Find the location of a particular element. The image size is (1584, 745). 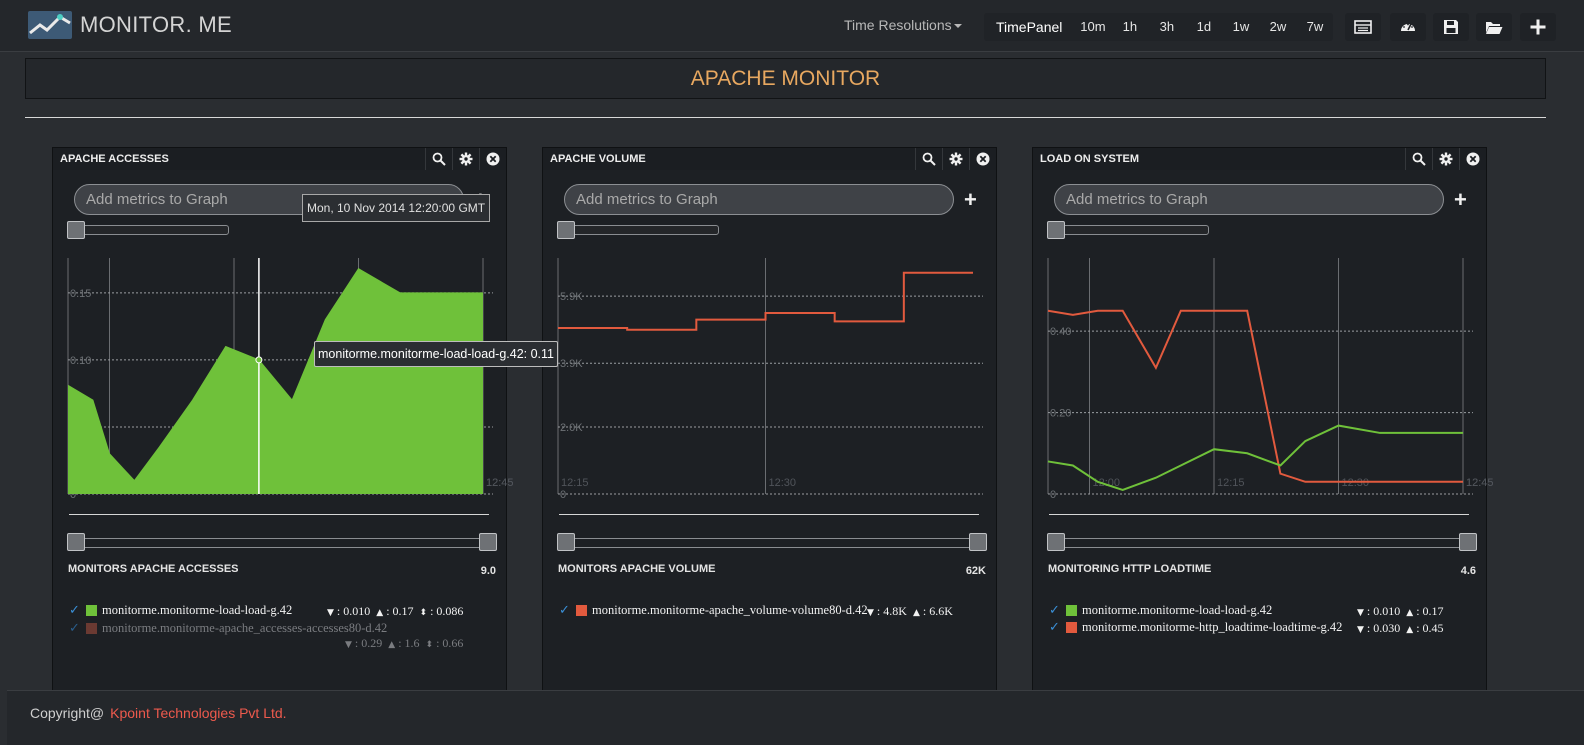

time-resolutions-dropdown: Time Resolutions is located at coordinates (903, 25).